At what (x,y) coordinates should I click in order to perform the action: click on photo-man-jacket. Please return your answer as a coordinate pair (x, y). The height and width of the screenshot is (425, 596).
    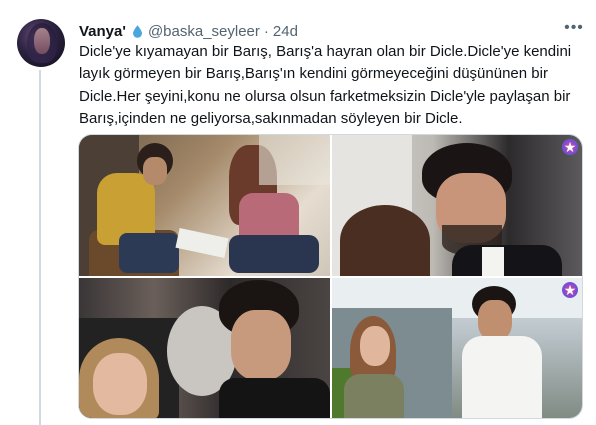
    Looking at the image, I should click on (274, 398).